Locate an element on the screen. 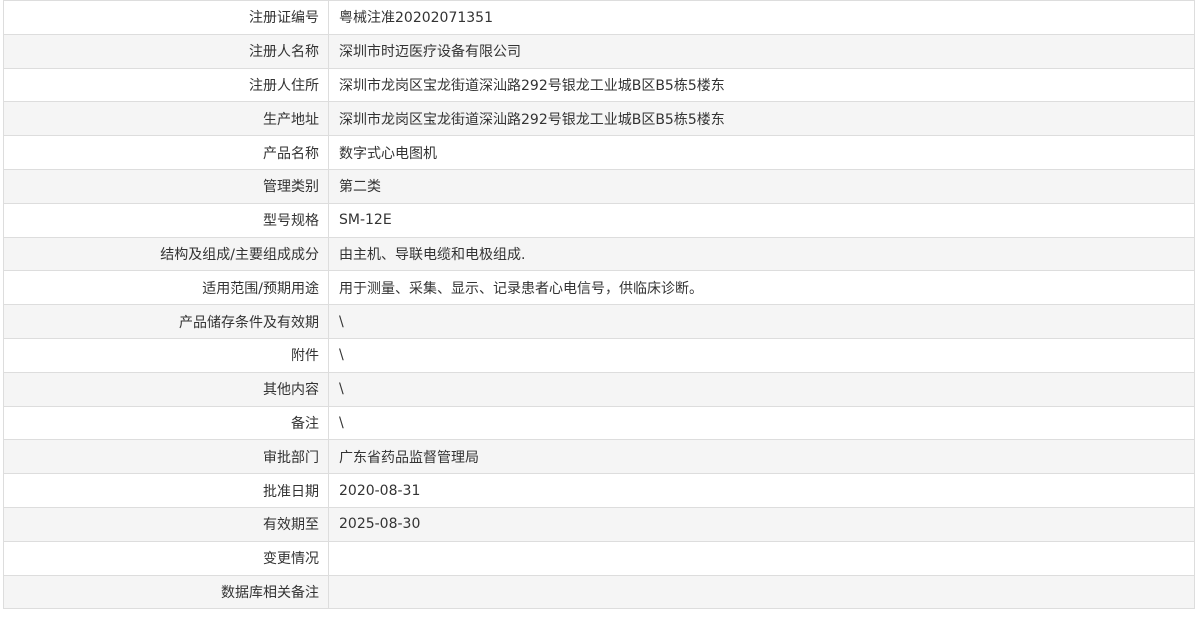 The image size is (1200, 629). field-value: 深圳市时迈医疗设备有限公司 is located at coordinates (761, 51).